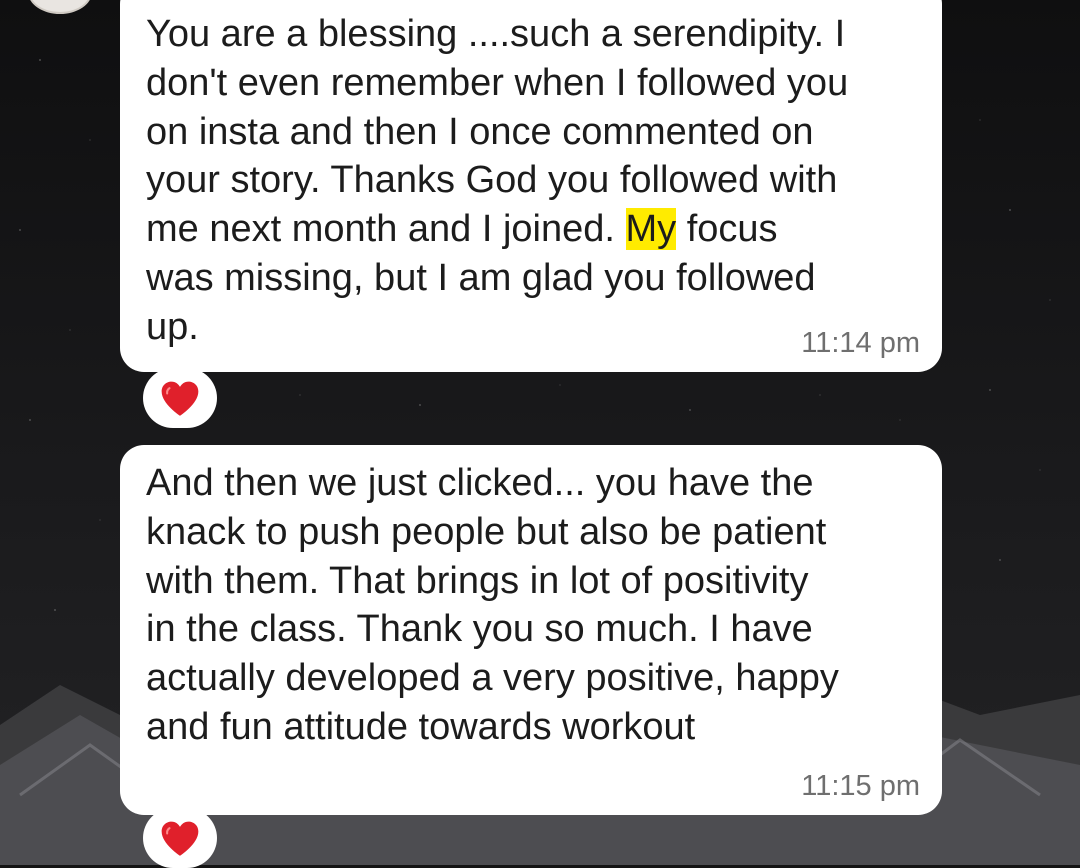 The image size is (1080, 868). Describe the element at coordinates (651, 229) in the screenshot. I see `highlighted-word: My` at that location.